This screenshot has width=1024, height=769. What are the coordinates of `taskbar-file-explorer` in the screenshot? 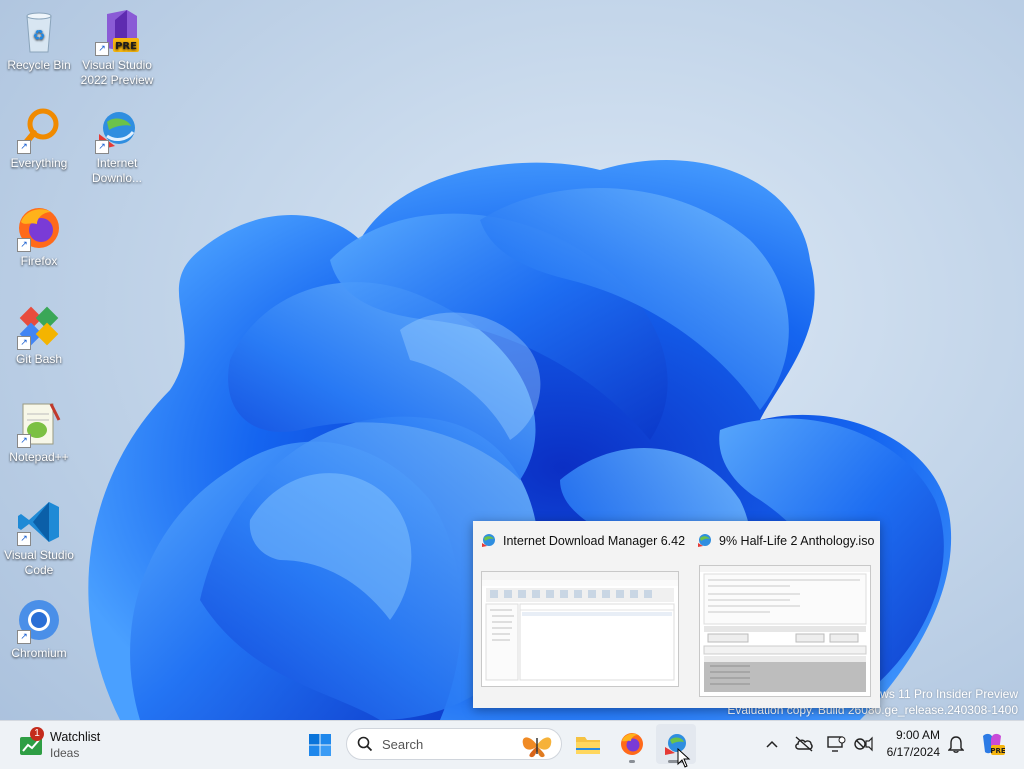 It's located at (588, 744).